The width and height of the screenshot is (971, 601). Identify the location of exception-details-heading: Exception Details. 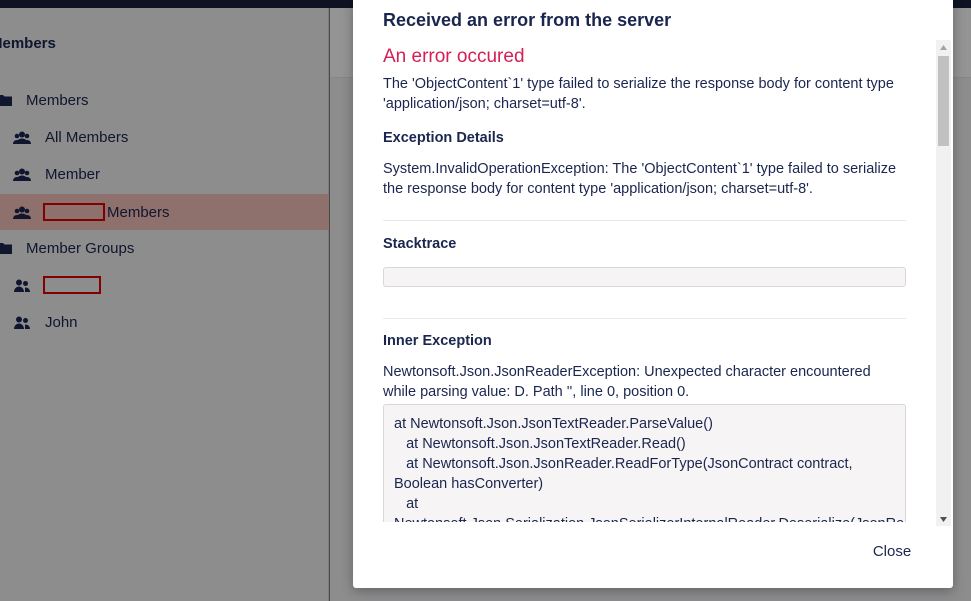
(443, 138).